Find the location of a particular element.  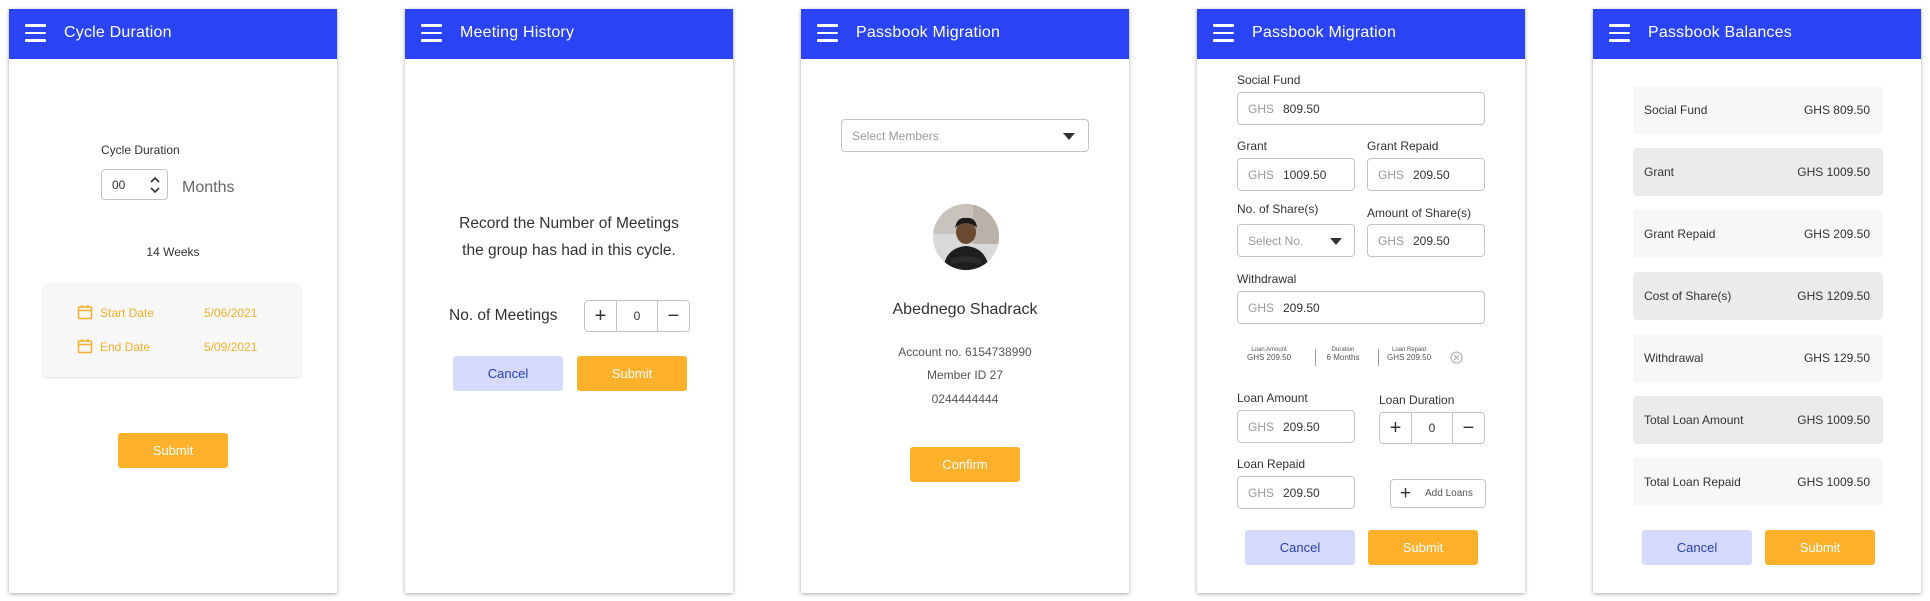

select-members-dropdown: Select Members is located at coordinates (965, 135).